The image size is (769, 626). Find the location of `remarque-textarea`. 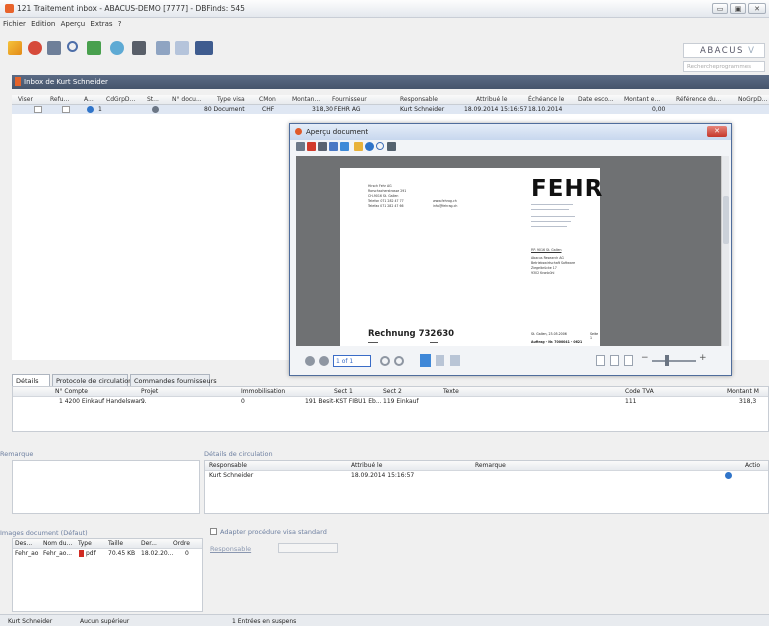

remarque-textarea is located at coordinates (106, 487).